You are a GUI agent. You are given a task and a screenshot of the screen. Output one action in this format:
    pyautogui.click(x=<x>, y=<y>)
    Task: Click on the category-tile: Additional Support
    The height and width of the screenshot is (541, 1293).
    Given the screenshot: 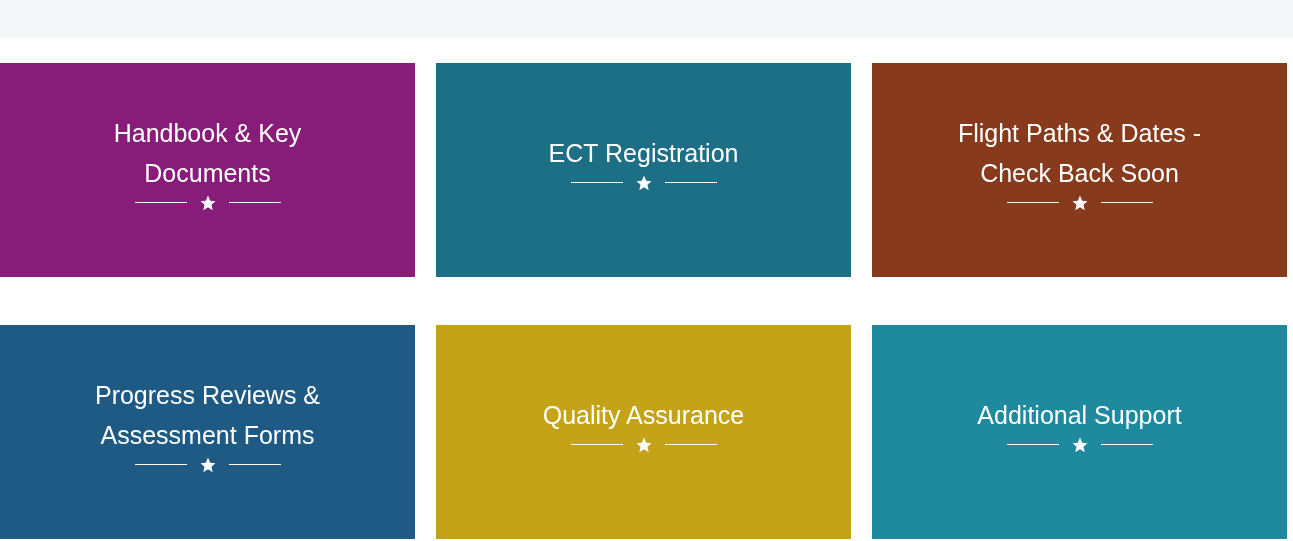 What is the action you would take?
    pyautogui.click(x=1079, y=432)
    